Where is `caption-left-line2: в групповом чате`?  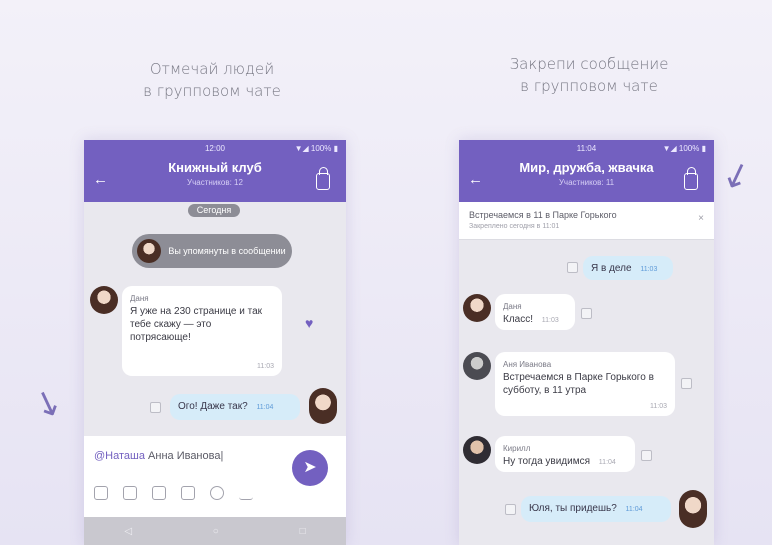
caption-left-line2: в групповом чате is located at coordinates (212, 91).